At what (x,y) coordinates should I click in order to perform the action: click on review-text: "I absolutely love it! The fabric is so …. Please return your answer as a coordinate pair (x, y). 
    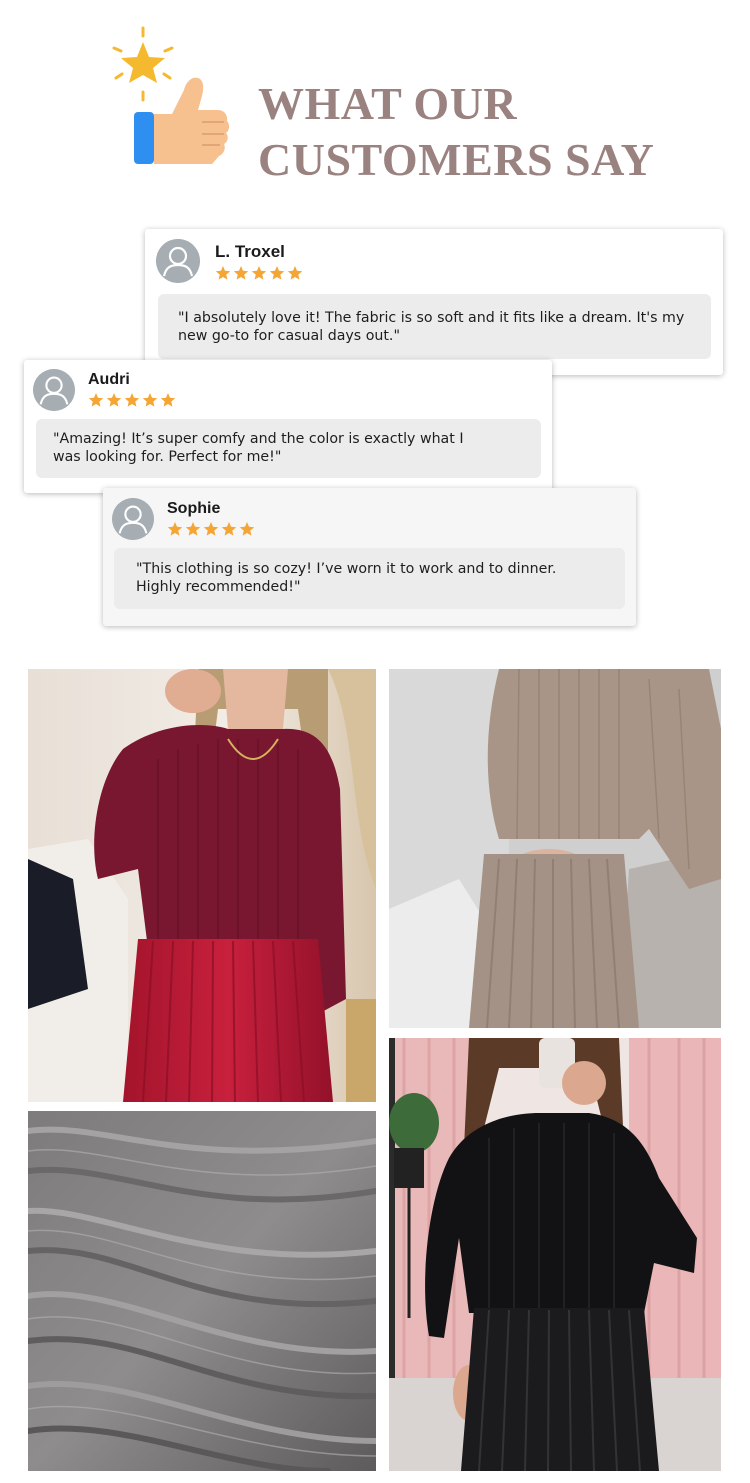
    Looking at the image, I should click on (434, 326).